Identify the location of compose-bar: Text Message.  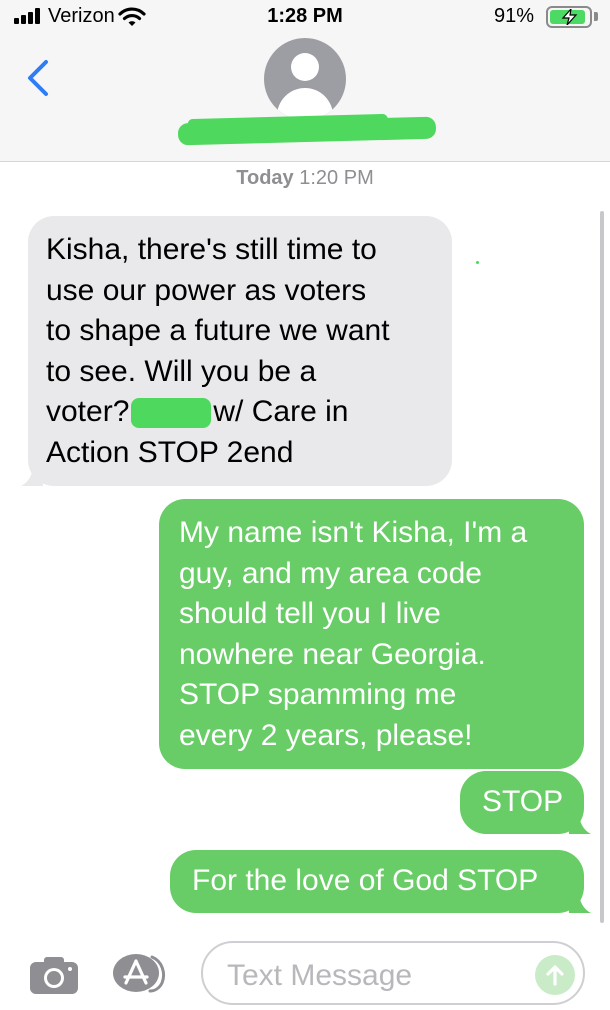
(305, 971).